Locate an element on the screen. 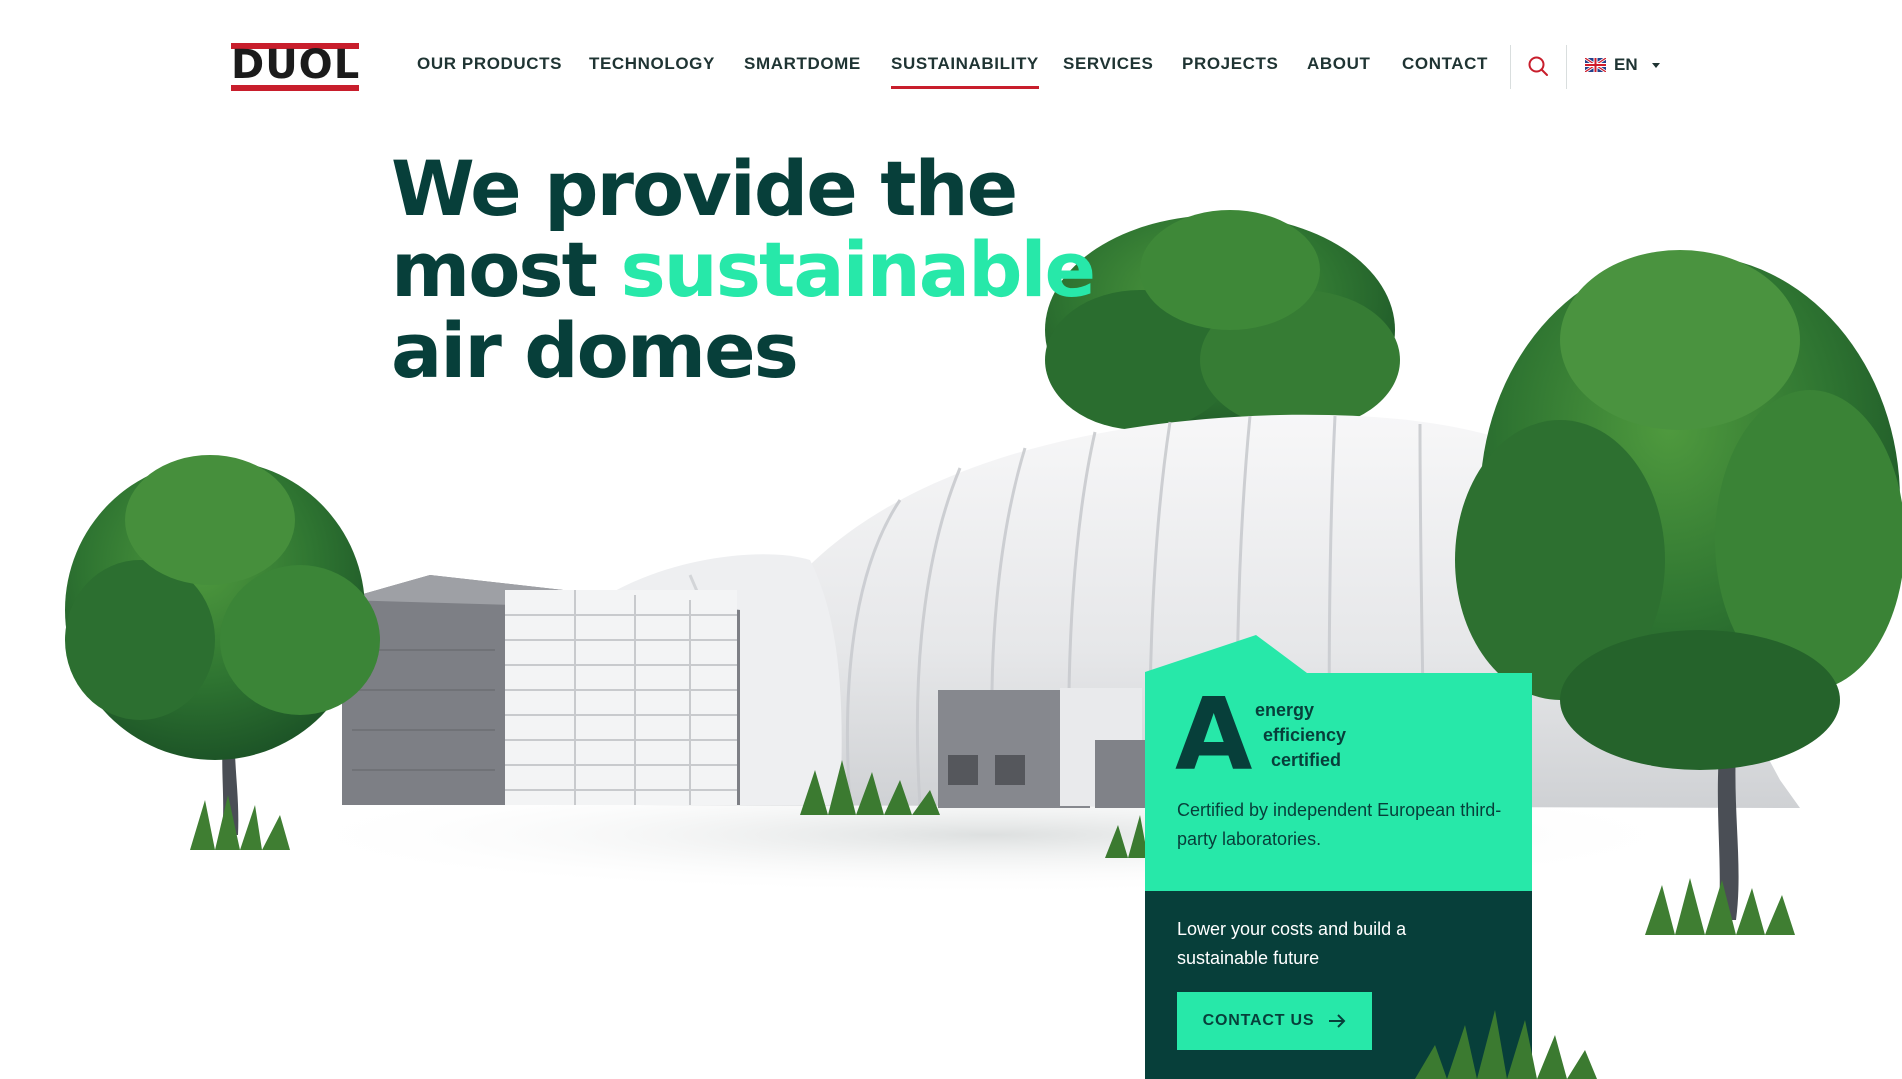 The image size is (1902, 1079). duol-logo: DUOL is located at coordinates (295, 67).